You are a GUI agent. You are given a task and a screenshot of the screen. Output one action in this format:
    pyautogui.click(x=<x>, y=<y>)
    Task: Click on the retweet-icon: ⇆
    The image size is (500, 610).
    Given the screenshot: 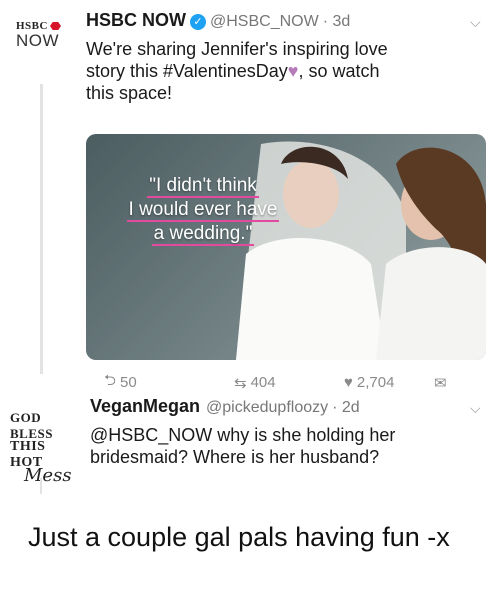 What is the action you would take?
    pyautogui.click(x=240, y=383)
    